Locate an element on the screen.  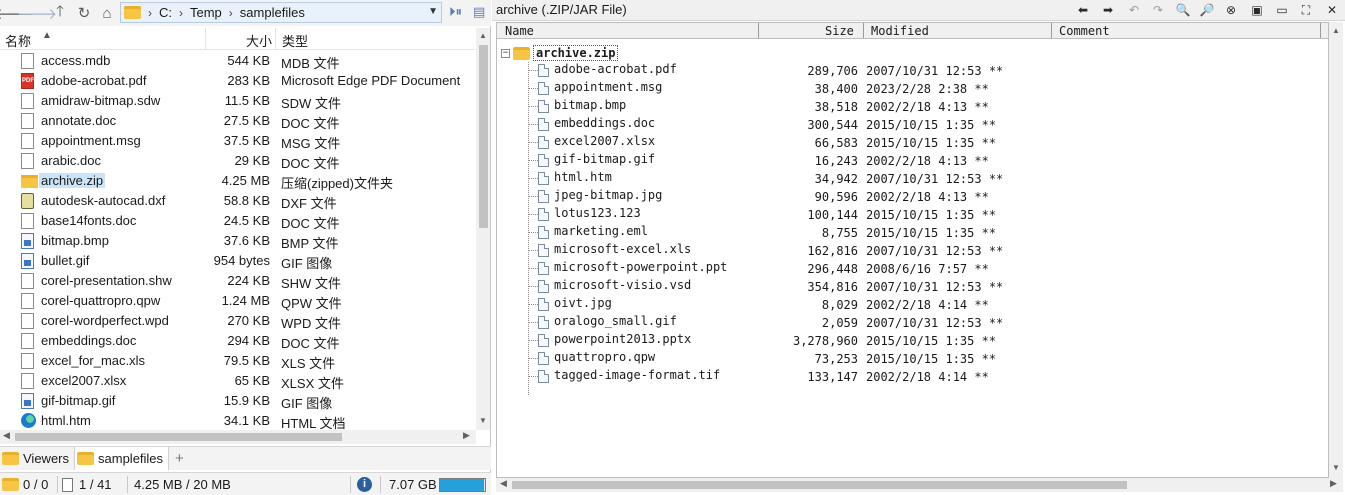
viewer-title: archive (.ZIP/JAR File) is located at coordinates (561, 9).